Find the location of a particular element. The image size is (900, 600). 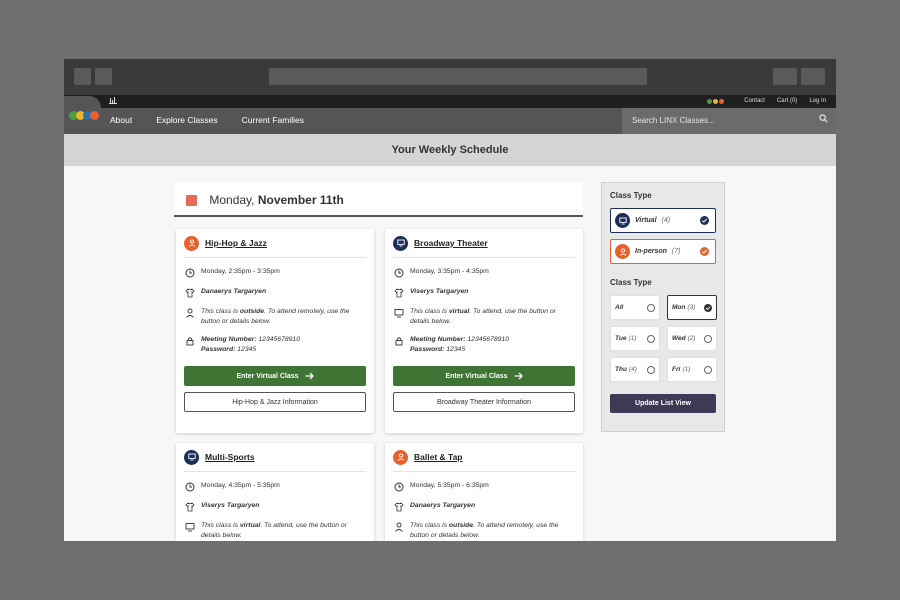

filter-virtual-count: (4) is located at coordinates (666, 220).